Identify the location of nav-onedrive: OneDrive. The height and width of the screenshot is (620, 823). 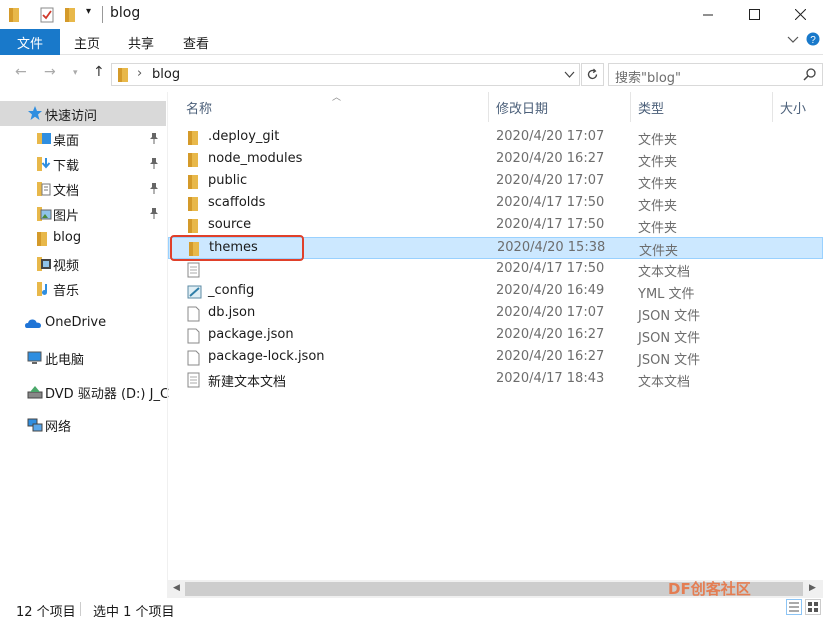
(83, 323).